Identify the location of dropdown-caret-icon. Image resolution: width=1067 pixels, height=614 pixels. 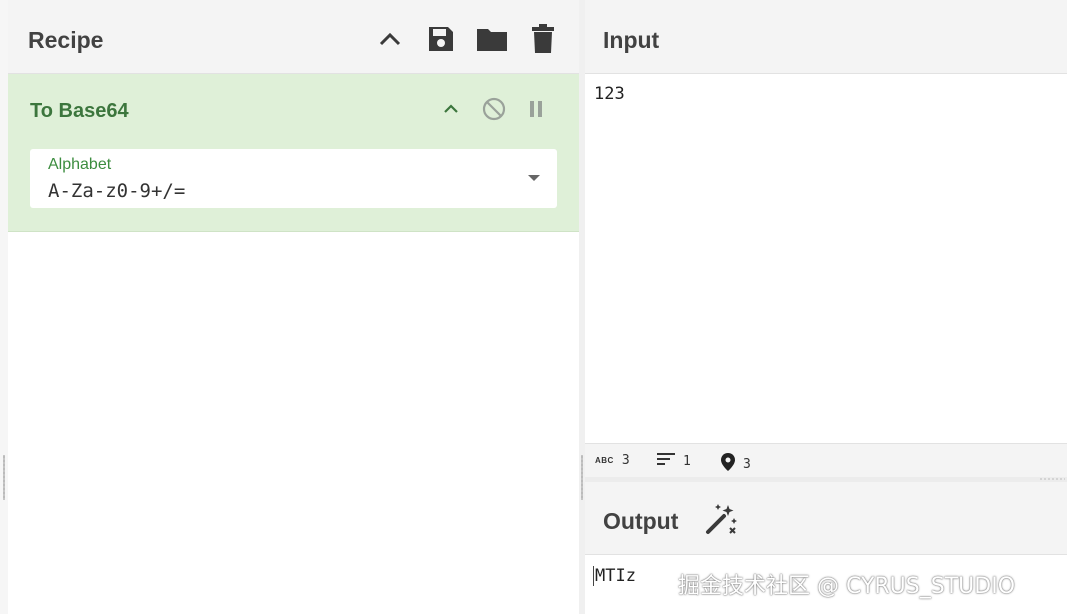
(534, 178).